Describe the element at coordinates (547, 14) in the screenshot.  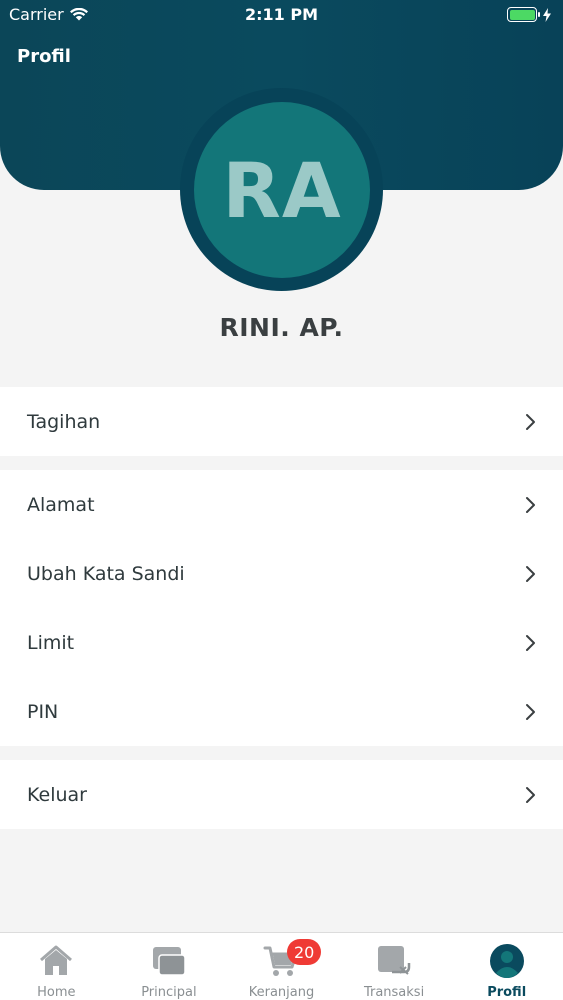
I see `charging-bolt-icon` at that location.